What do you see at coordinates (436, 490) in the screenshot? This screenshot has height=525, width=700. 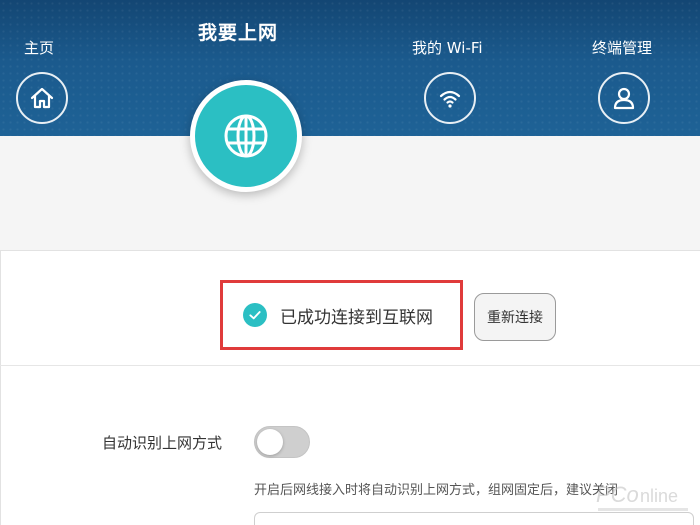 I see `auto-detect-hint: 开启后网线接入时将自动识别上网方式，组网固定后，建议关闭` at bounding box center [436, 490].